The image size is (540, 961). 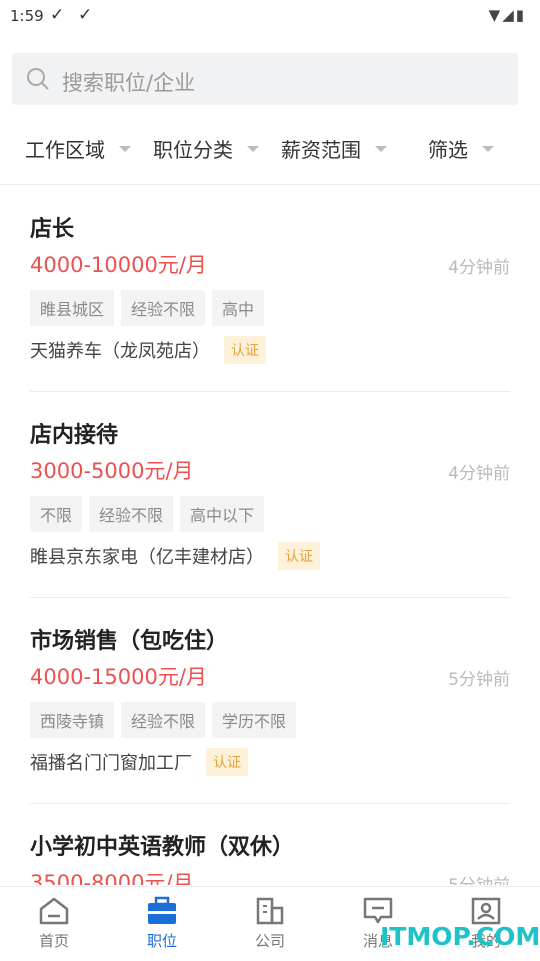 I want to click on job-tag: 高中以下, so click(x=222, y=514).